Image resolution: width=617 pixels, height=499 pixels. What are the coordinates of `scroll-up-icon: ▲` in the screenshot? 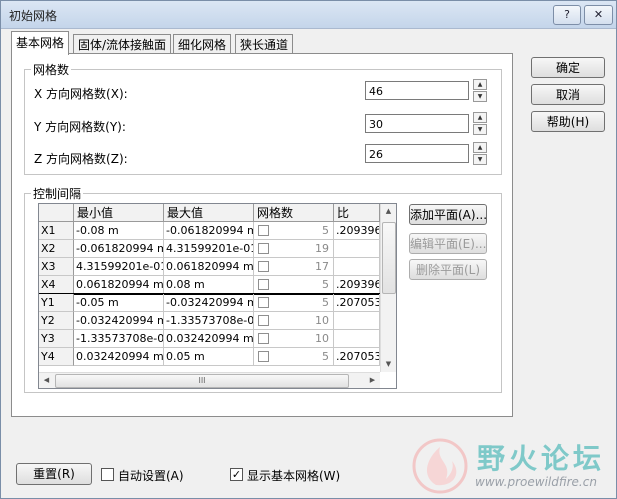 It's located at (388, 211).